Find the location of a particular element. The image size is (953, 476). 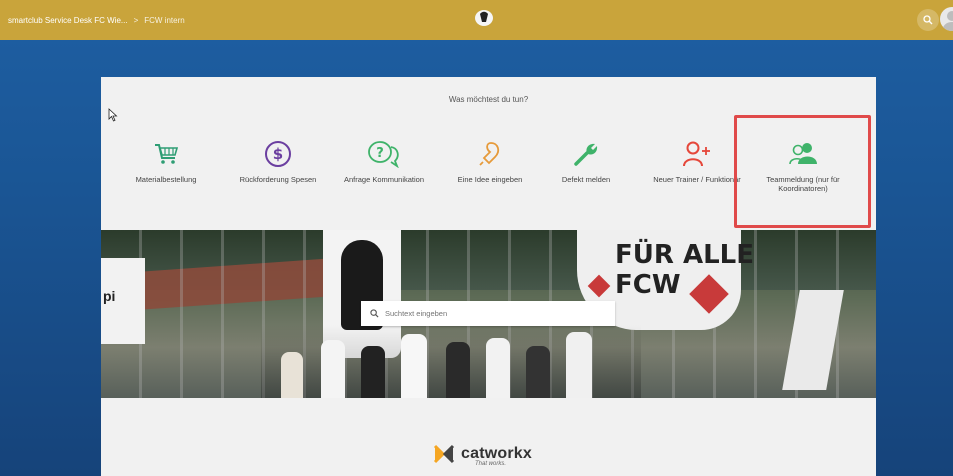

search-input is located at coordinates (488, 313).